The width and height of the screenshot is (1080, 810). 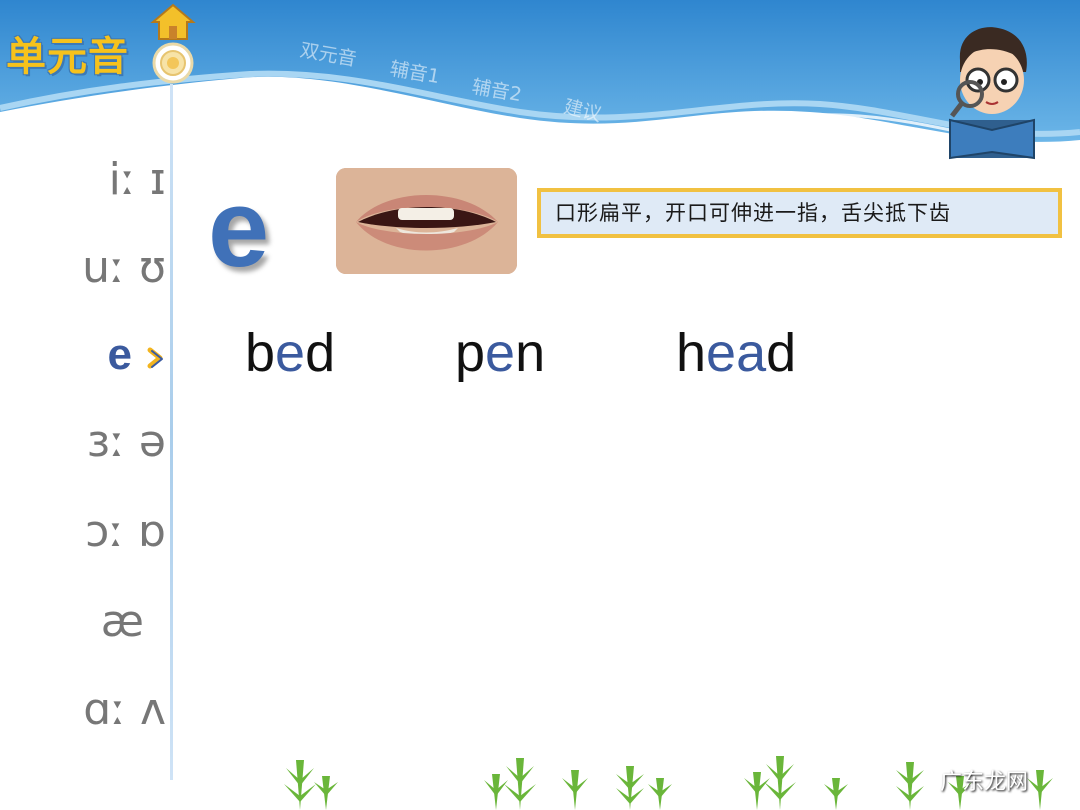 What do you see at coordinates (83, 267) in the screenshot?
I see `phoneme-u-long-short: uː ʊ` at bounding box center [83, 267].